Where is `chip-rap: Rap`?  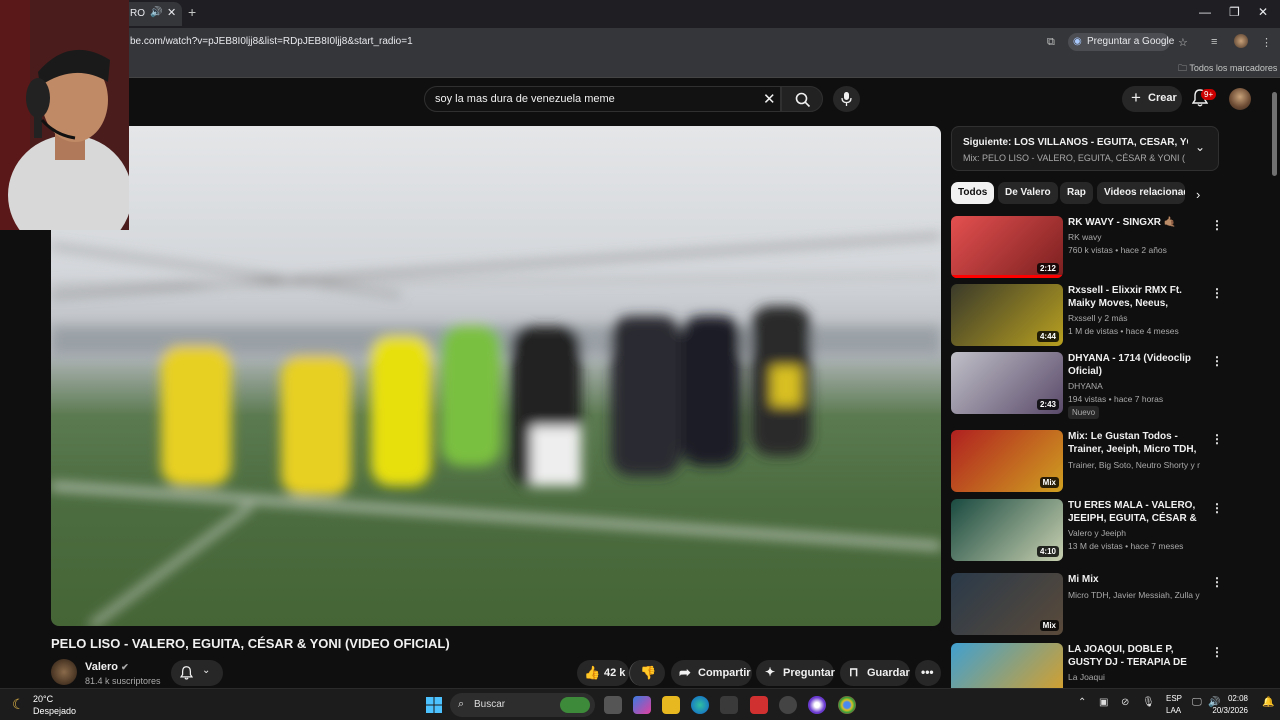 chip-rap: Rap is located at coordinates (1076, 193).